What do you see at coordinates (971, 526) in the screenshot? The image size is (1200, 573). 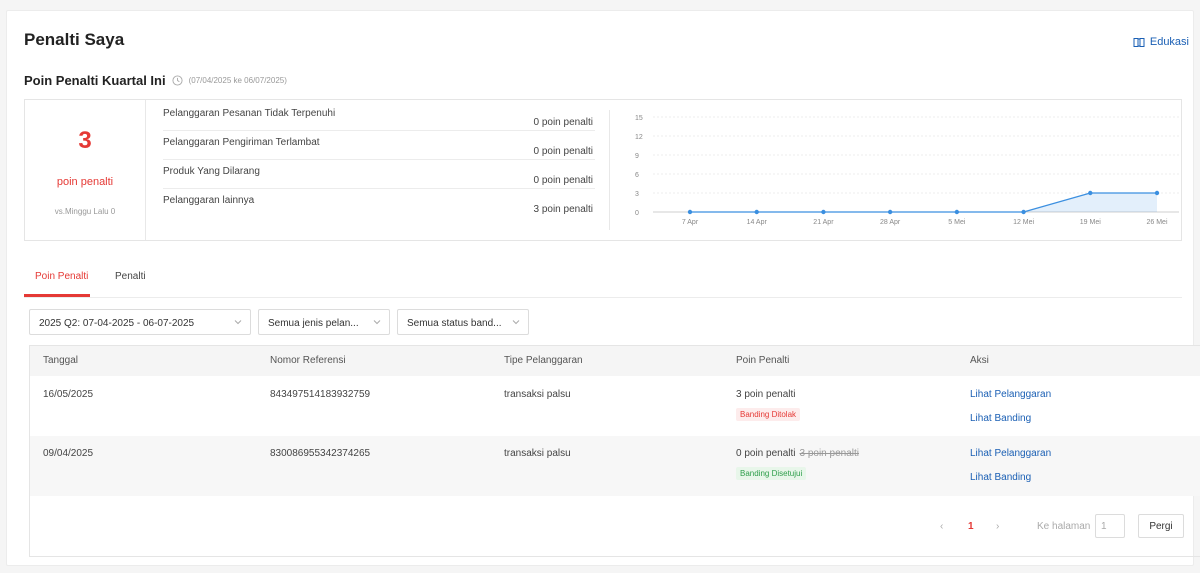 I see `page-1-button: 1` at bounding box center [971, 526].